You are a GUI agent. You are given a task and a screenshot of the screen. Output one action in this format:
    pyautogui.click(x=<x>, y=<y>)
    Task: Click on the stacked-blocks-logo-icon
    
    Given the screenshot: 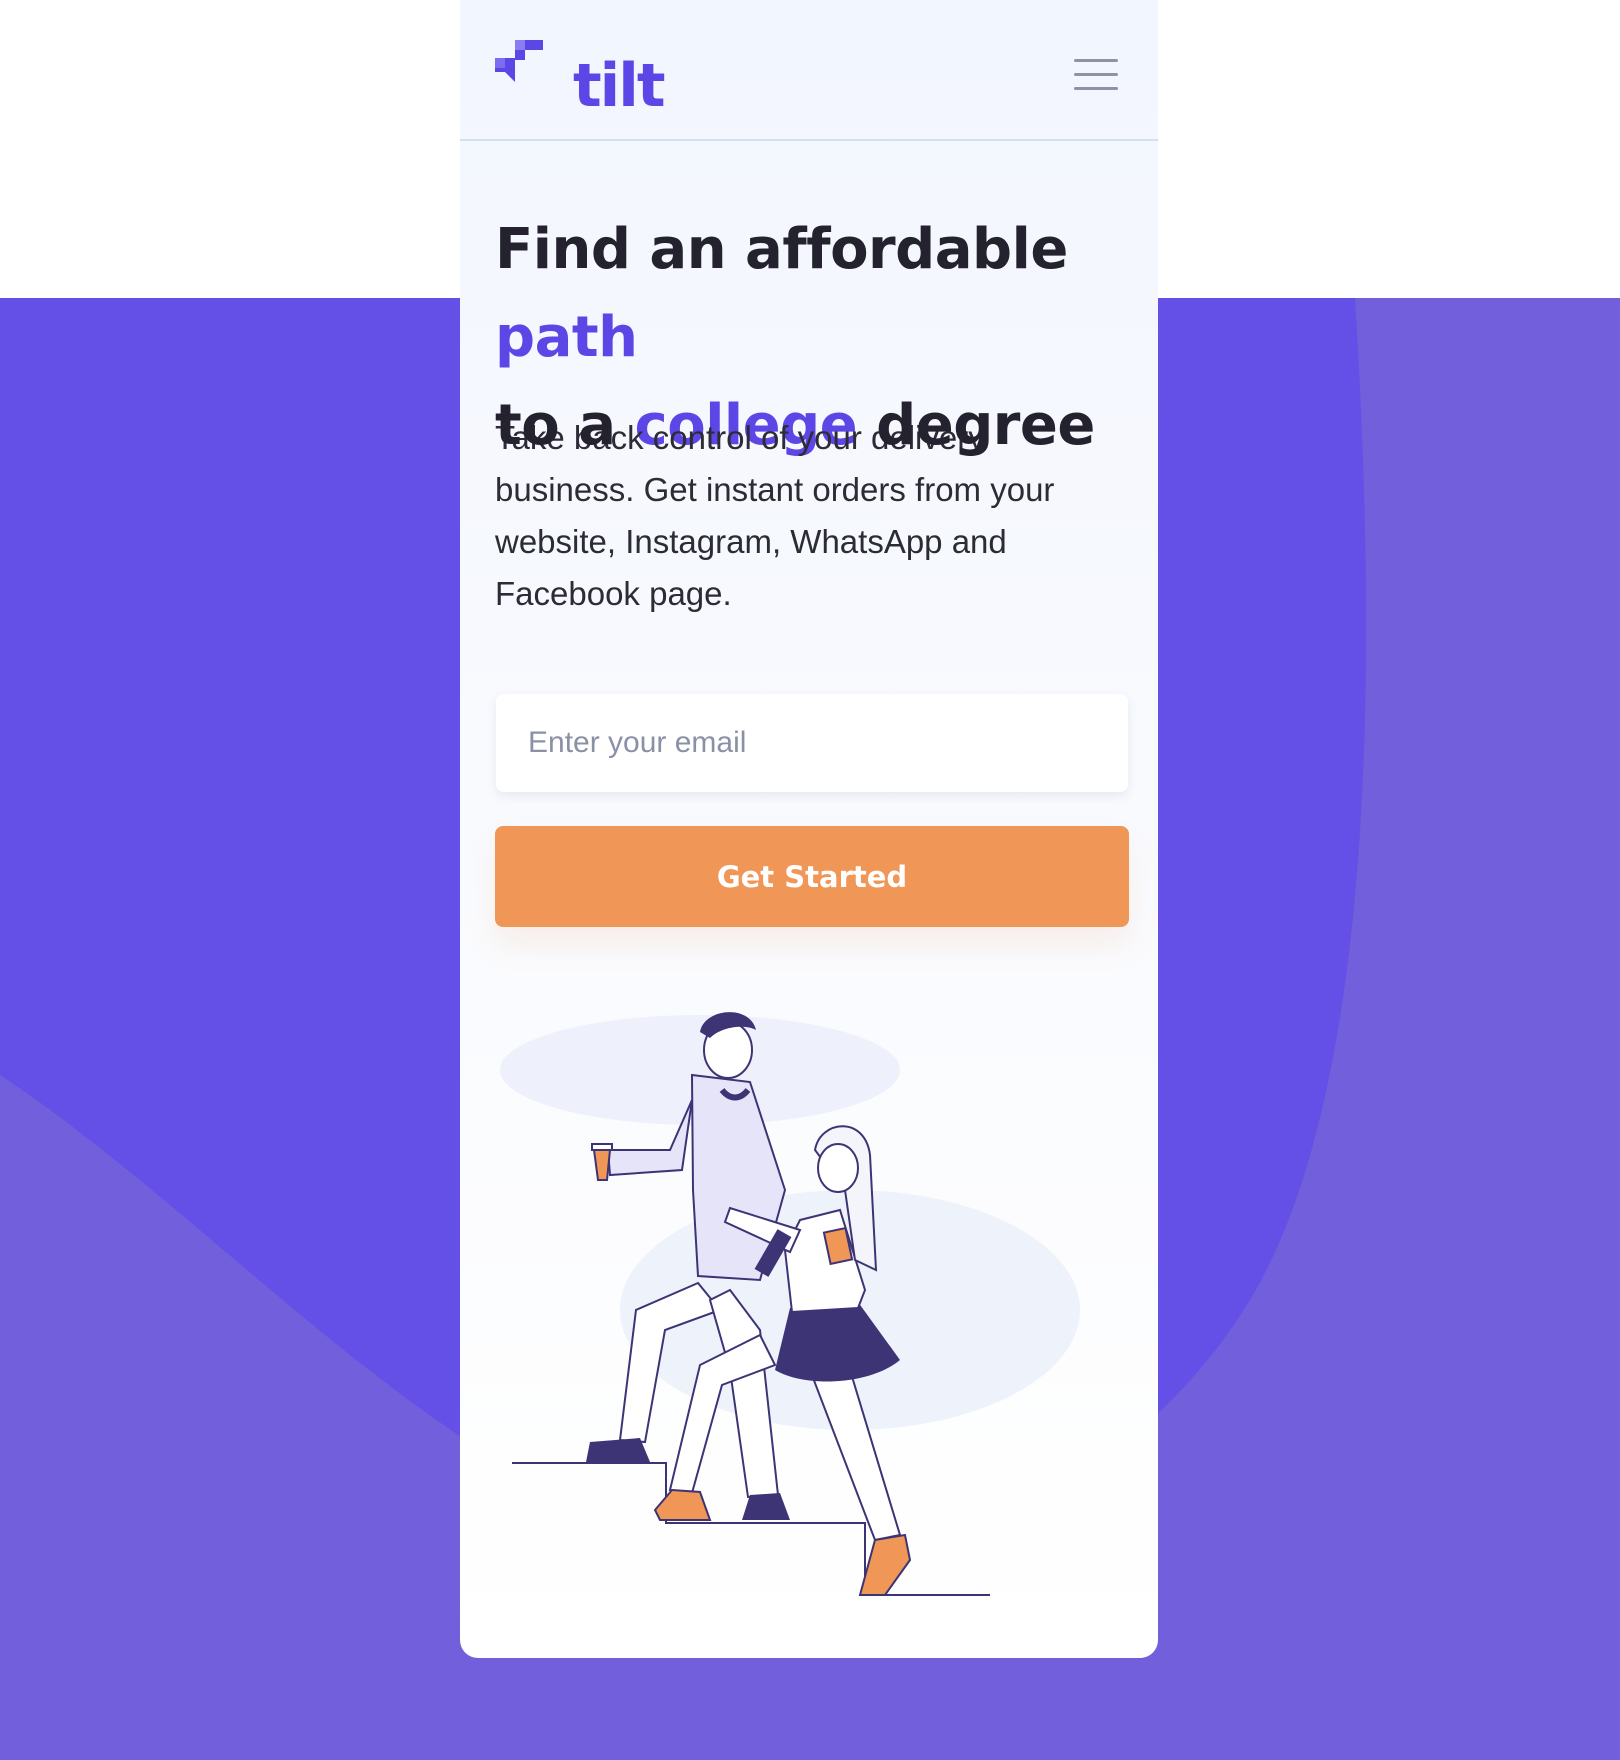 What is the action you would take?
    pyautogui.click(x=519, y=61)
    